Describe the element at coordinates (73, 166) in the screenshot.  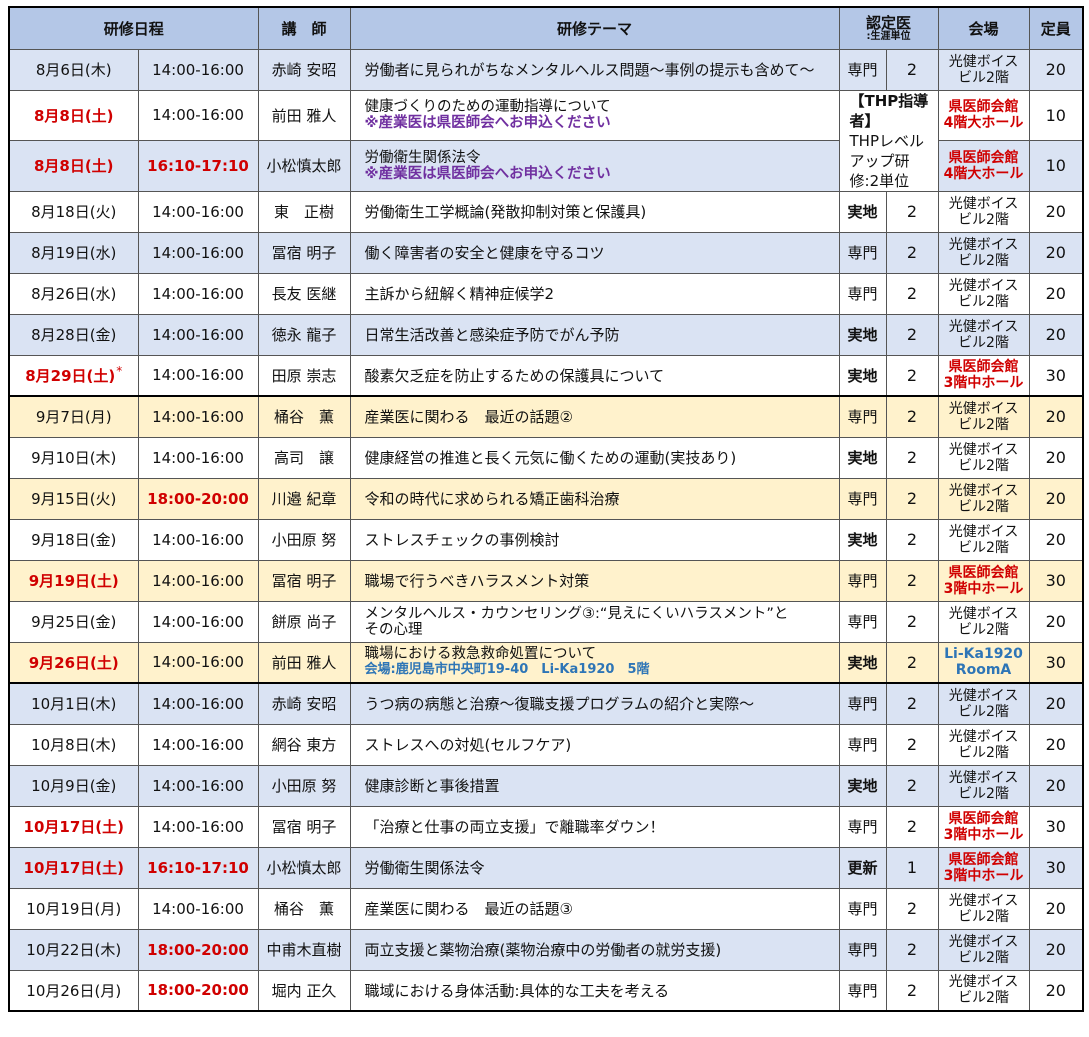
I see `cell-date: 8月8日(土)` at that location.